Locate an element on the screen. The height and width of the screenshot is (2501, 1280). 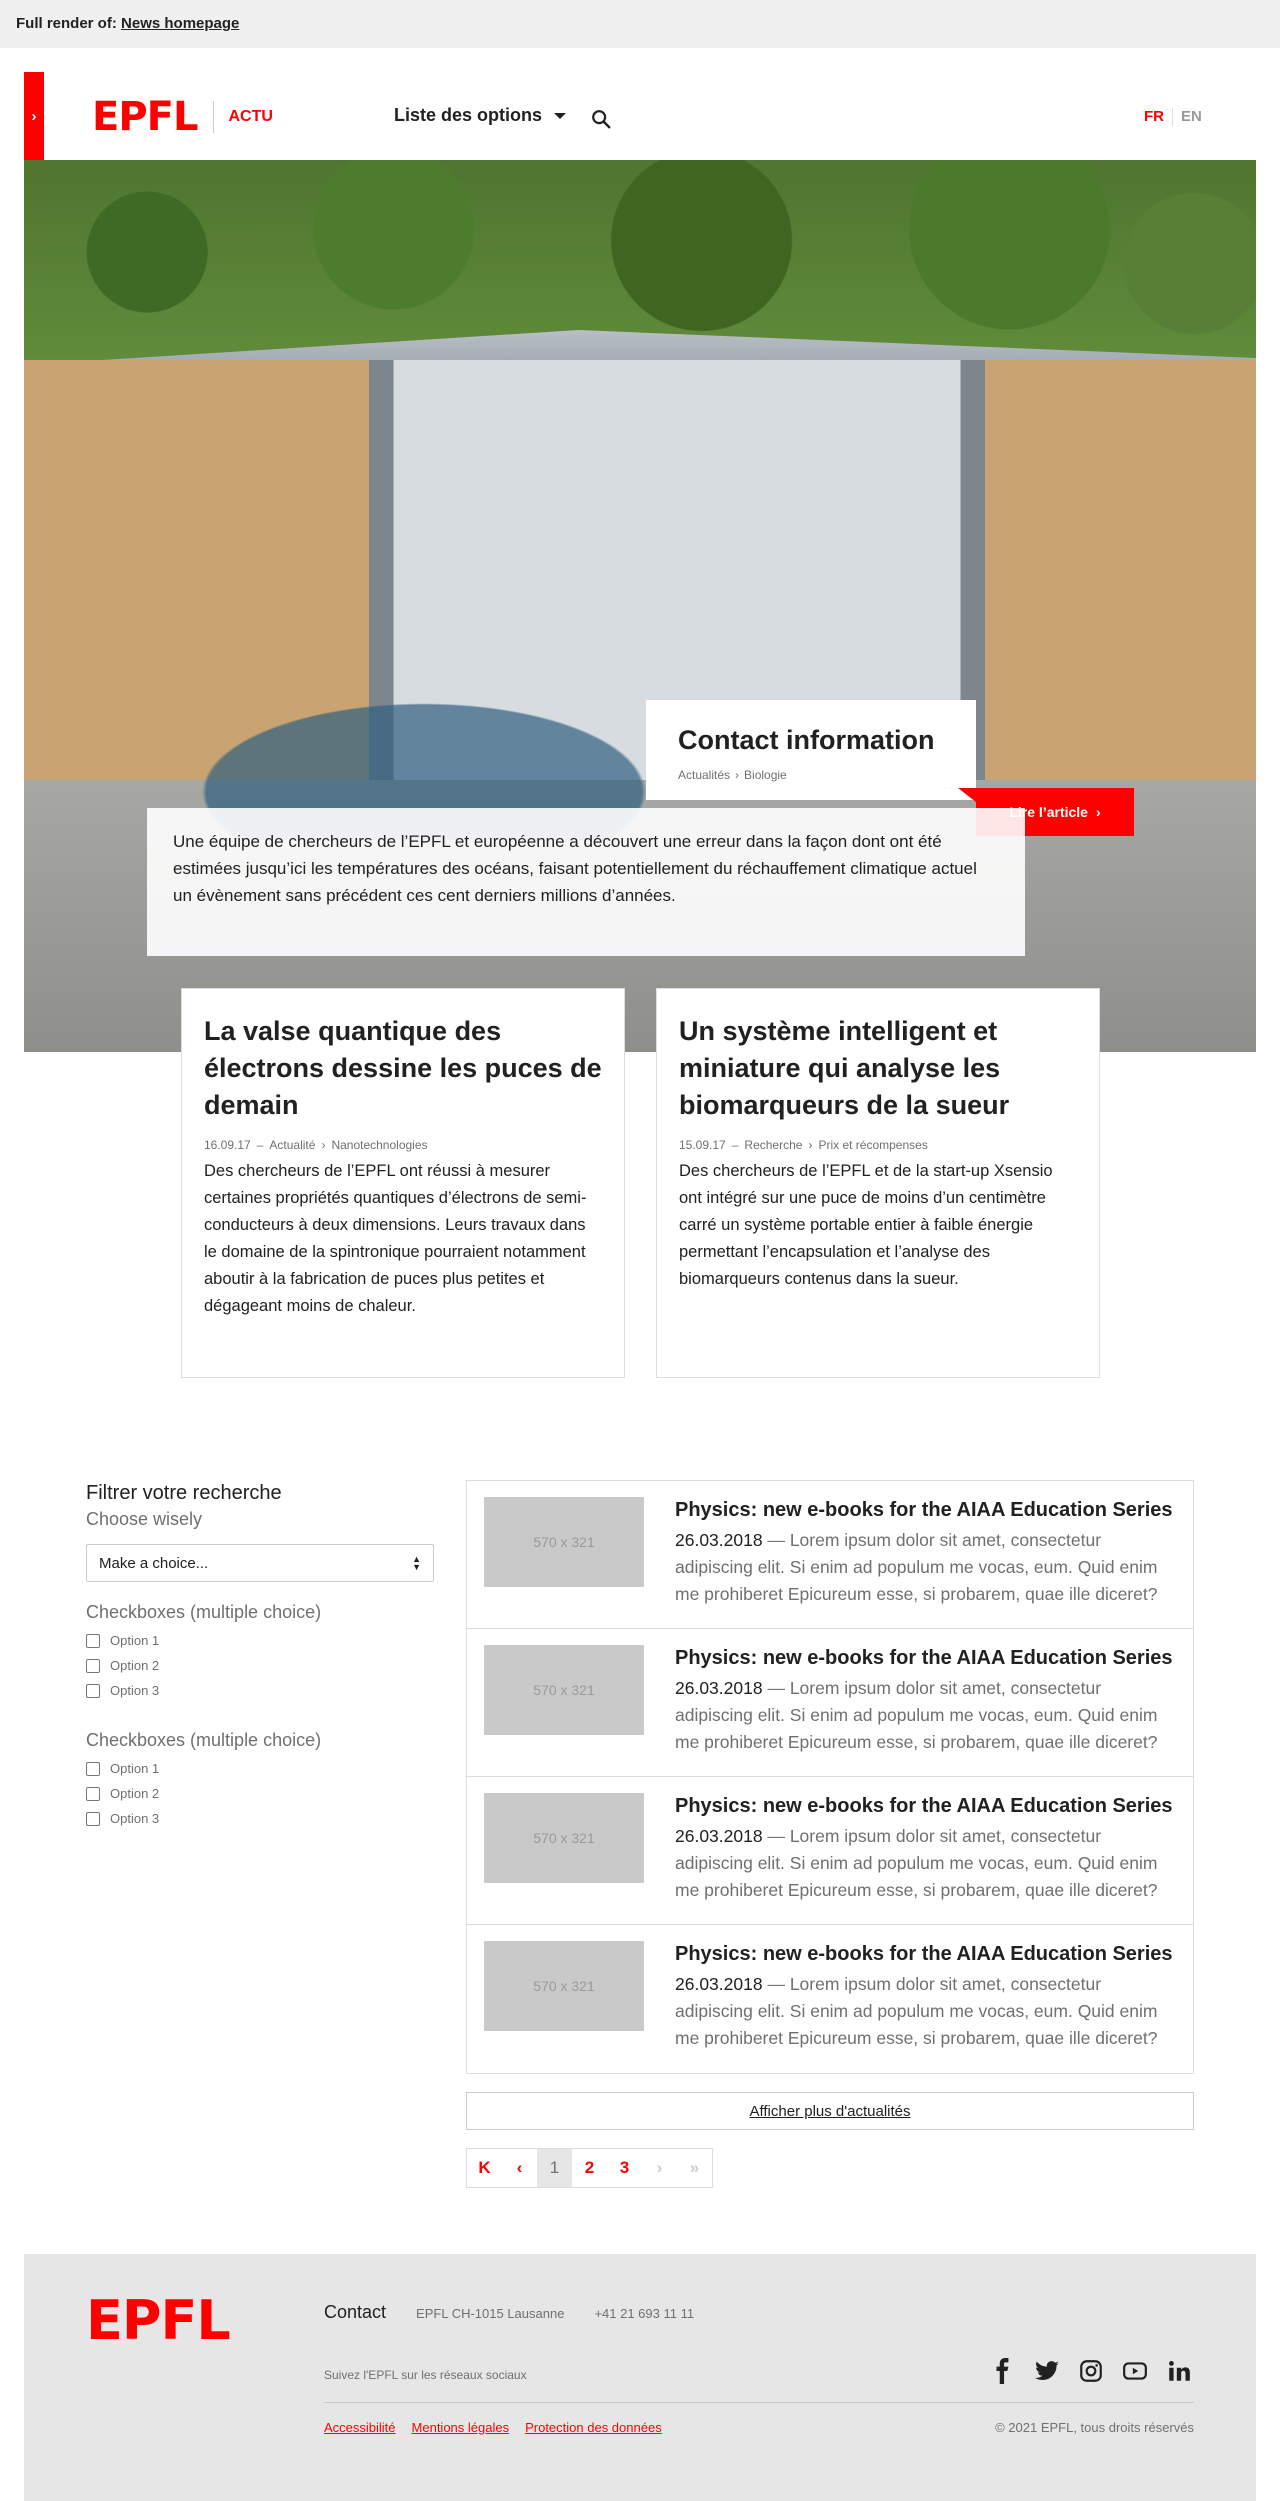
page-button-current: 1 is located at coordinates (554, 2168).